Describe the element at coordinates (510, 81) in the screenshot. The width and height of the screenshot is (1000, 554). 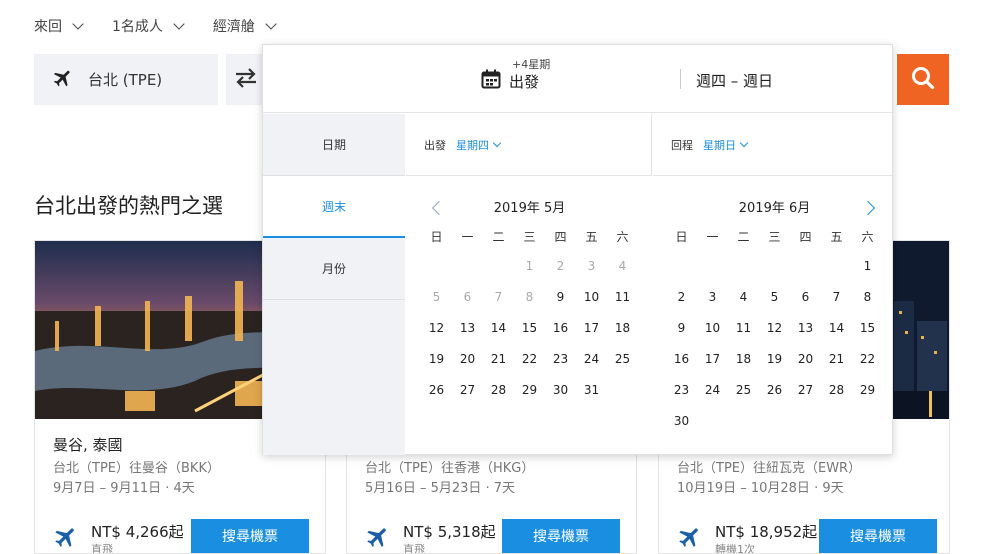
I see `depart-summary: 出發` at that location.